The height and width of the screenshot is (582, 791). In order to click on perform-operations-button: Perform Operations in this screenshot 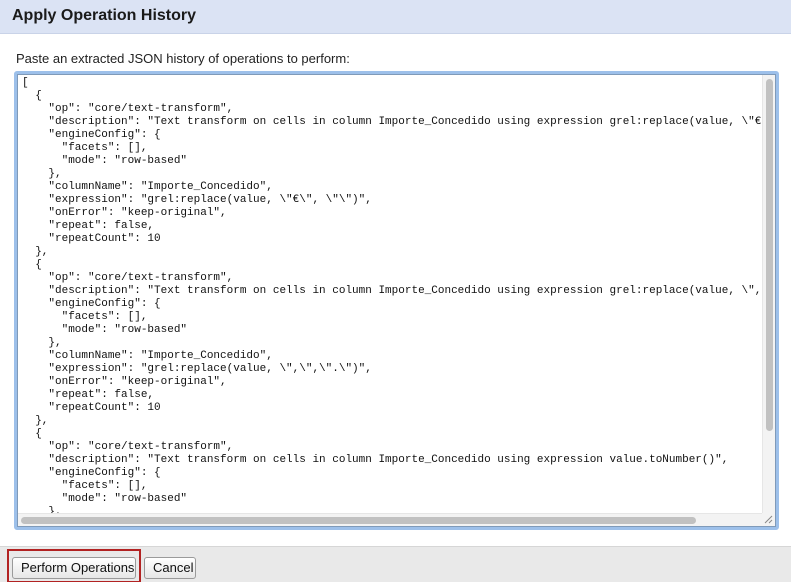, I will do `click(74, 568)`.